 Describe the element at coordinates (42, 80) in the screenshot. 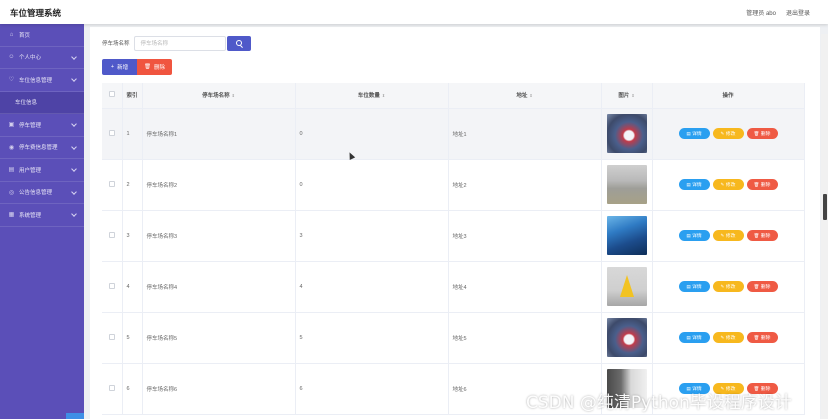

I see `sidebar-item-parking-info: ♡ 车位信息管理` at that location.